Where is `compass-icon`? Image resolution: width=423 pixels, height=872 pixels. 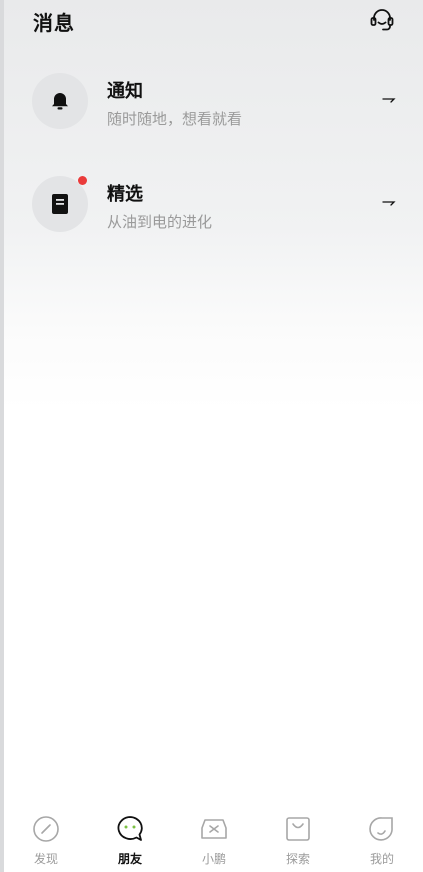
compass-icon is located at coordinates (46, 829).